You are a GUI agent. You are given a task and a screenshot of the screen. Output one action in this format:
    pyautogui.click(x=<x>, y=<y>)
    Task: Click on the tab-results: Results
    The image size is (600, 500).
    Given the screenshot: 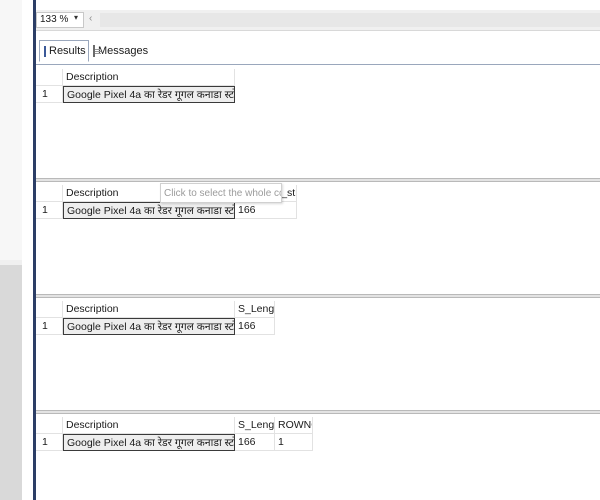 What is the action you would take?
    pyautogui.click(x=64, y=51)
    